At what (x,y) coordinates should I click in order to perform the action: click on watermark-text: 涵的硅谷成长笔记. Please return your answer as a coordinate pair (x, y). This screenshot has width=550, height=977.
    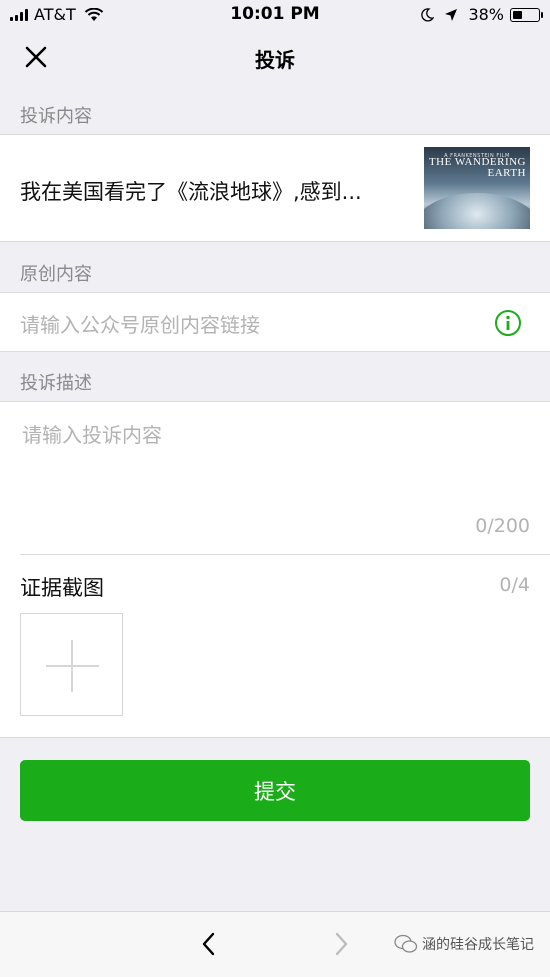
    Looking at the image, I should click on (478, 945).